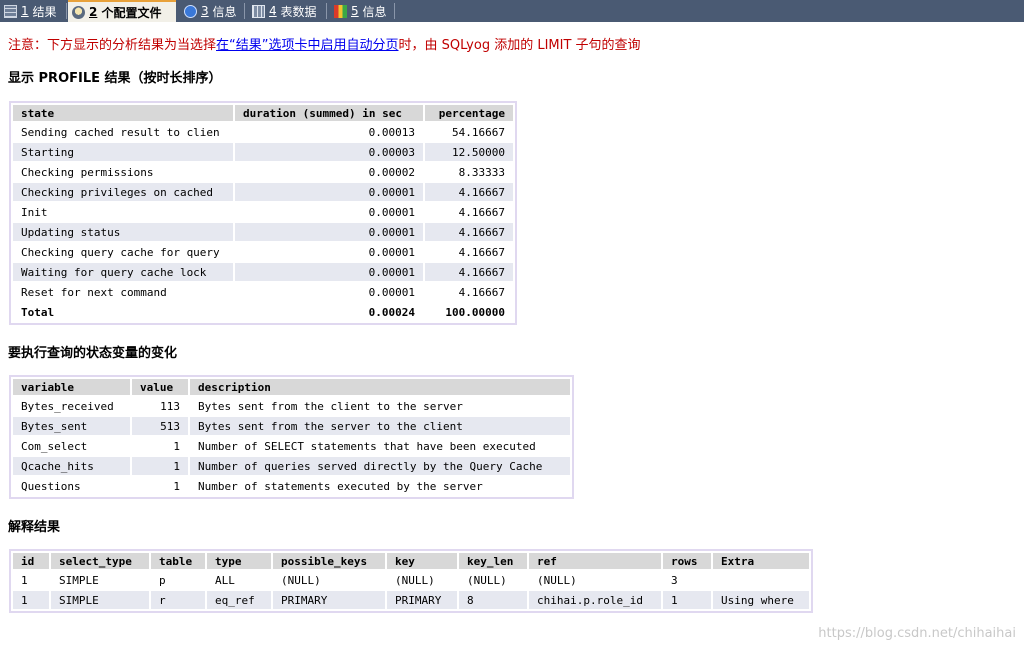 This screenshot has width=1024, height=652. I want to click on cell-ref: (NULL), so click(557, 580).